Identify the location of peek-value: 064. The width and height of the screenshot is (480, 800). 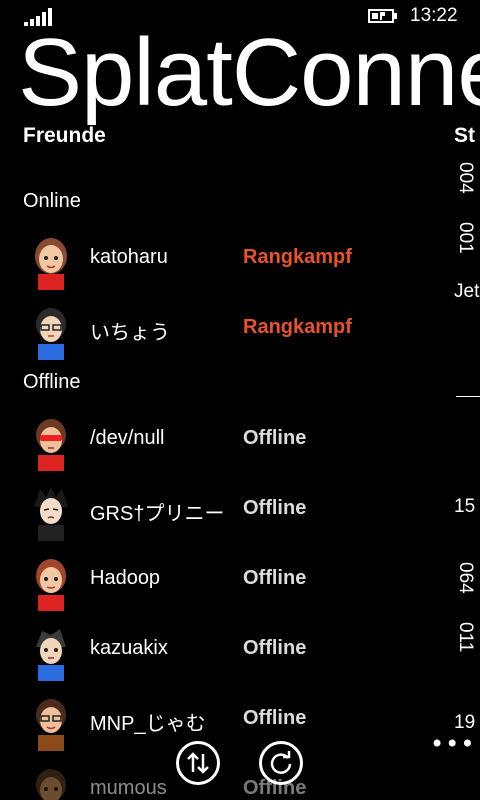
(465, 578).